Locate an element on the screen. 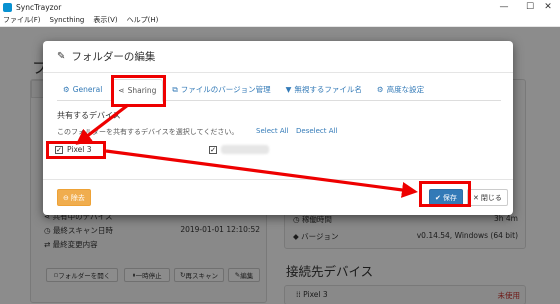 This screenshot has height=304, width=560. menu-syncthing: Syncthing is located at coordinates (67, 20).